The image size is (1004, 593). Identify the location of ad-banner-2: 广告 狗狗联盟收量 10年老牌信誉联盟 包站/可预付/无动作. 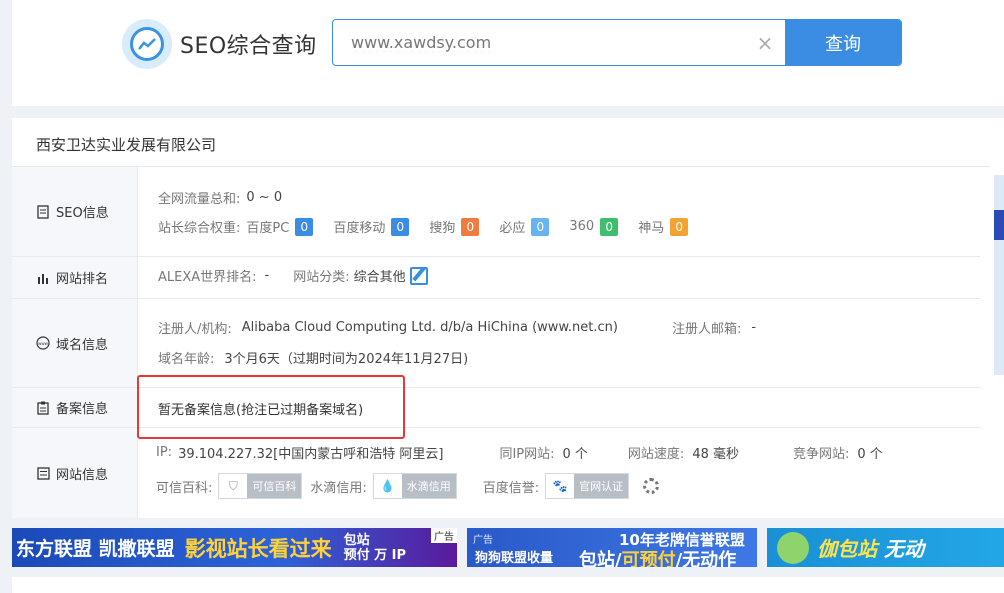
(612, 547).